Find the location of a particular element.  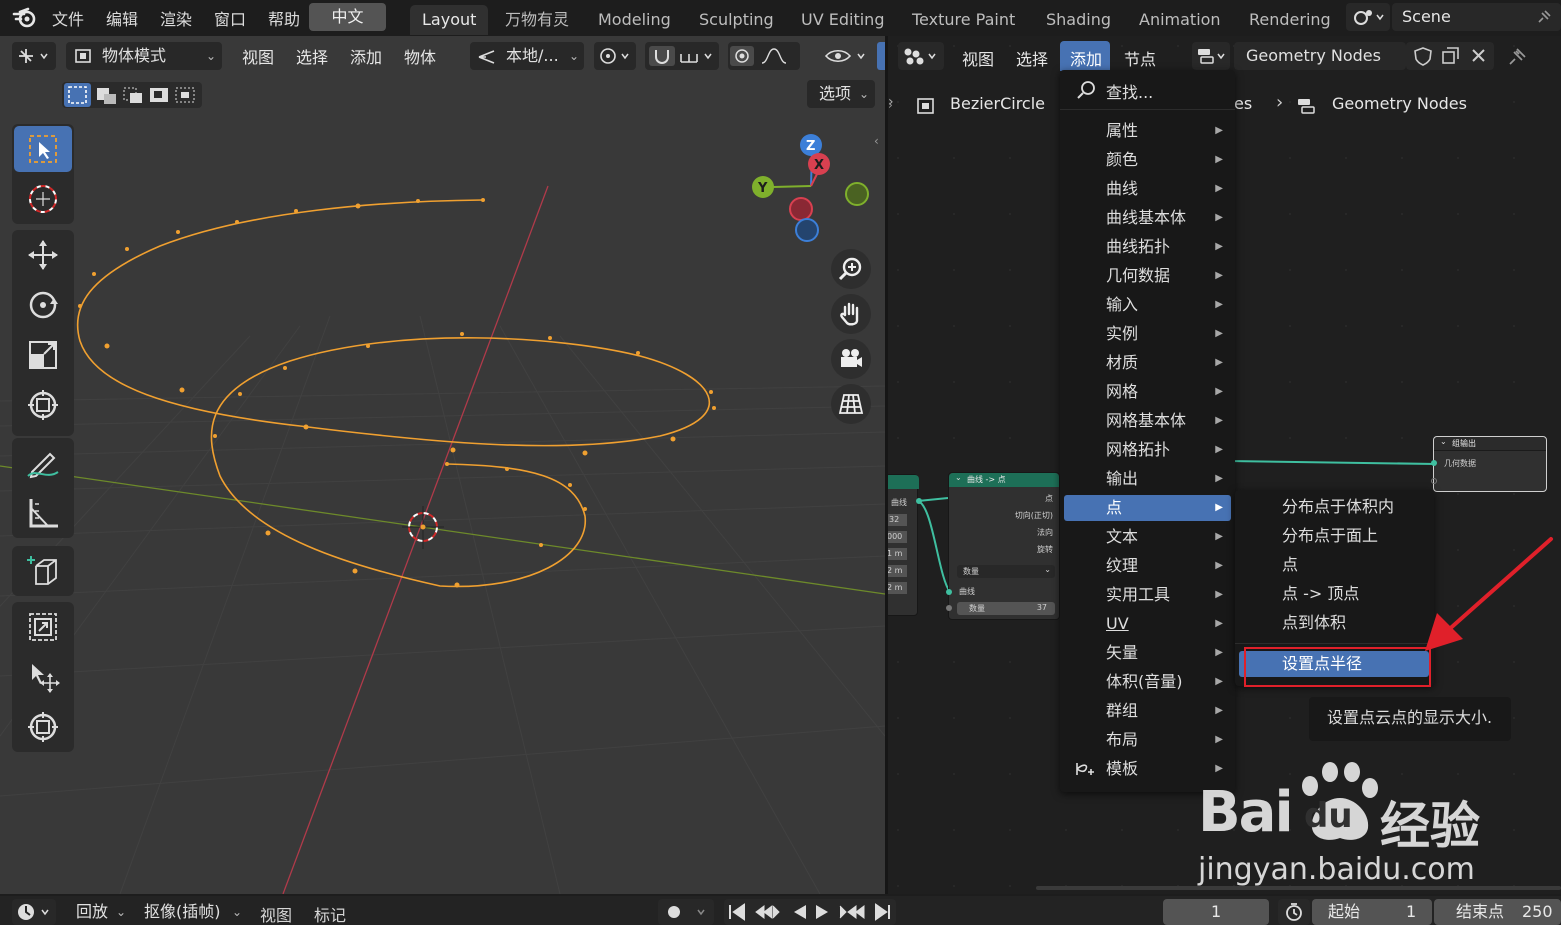

socket-count-input is located at coordinates (949, 608).